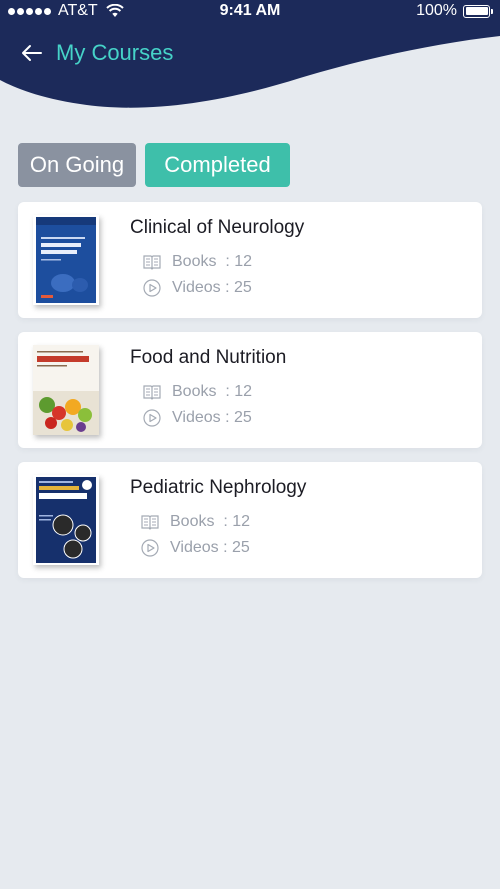 The width and height of the screenshot is (500, 889). Describe the element at coordinates (250, 12) in the screenshot. I see `status-bar: AT&T 9:41 AM 100%` at that location.